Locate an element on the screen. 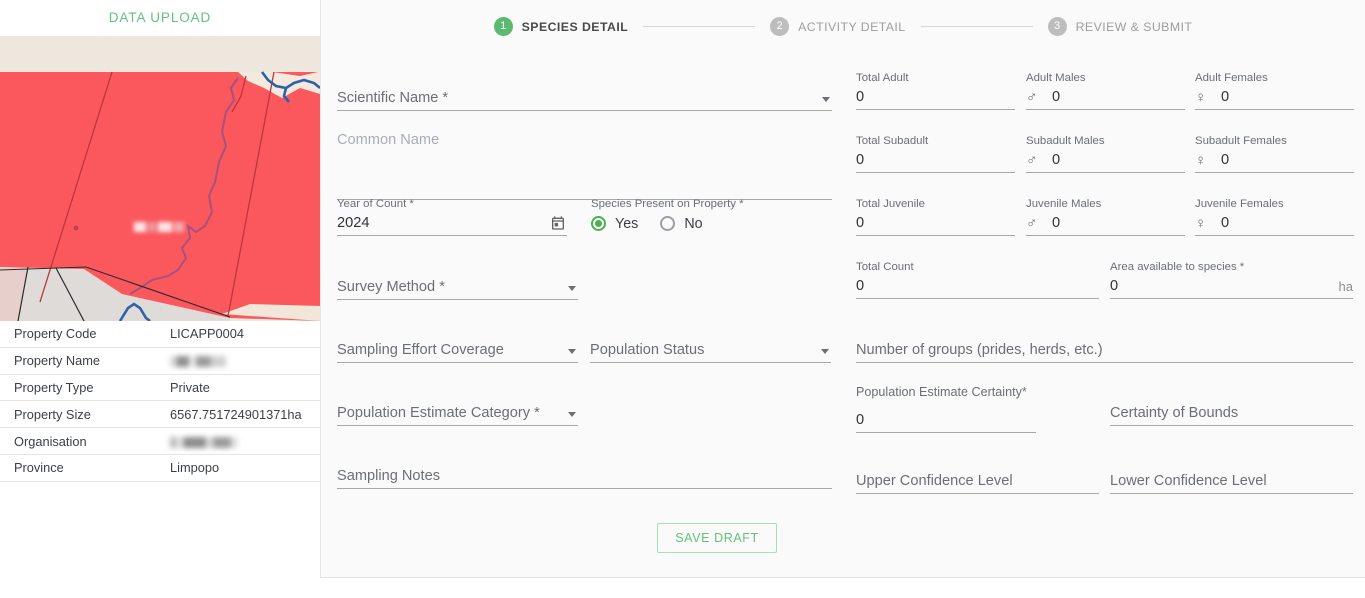 The width and height of the screenshot is (1365, 598). scientific-name-field: Scientific Name * is located at coordinates (584, 98).